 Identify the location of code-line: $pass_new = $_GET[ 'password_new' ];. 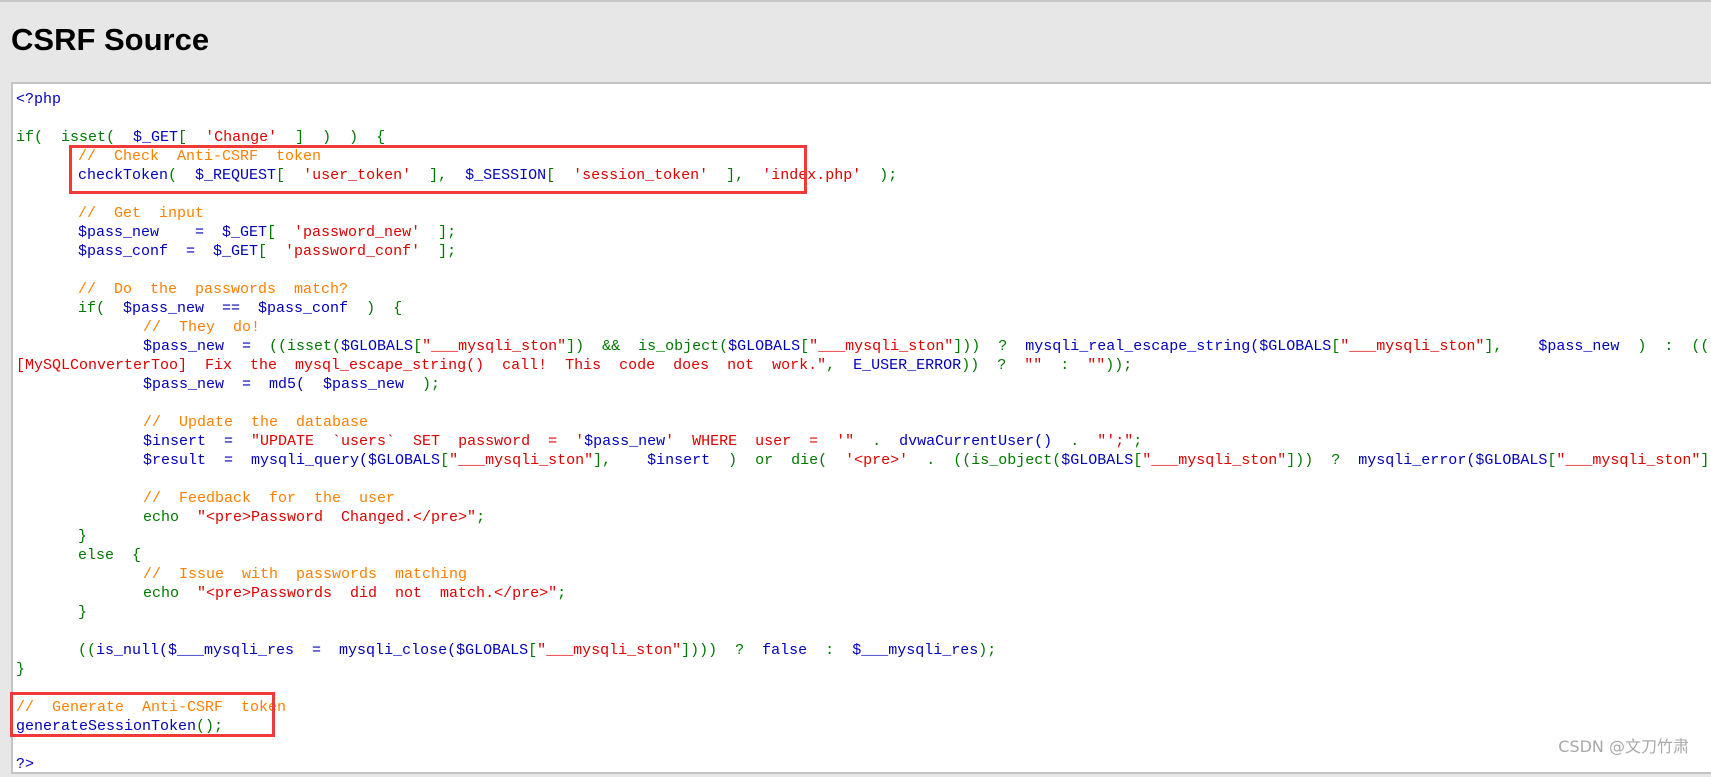
(863, 232).